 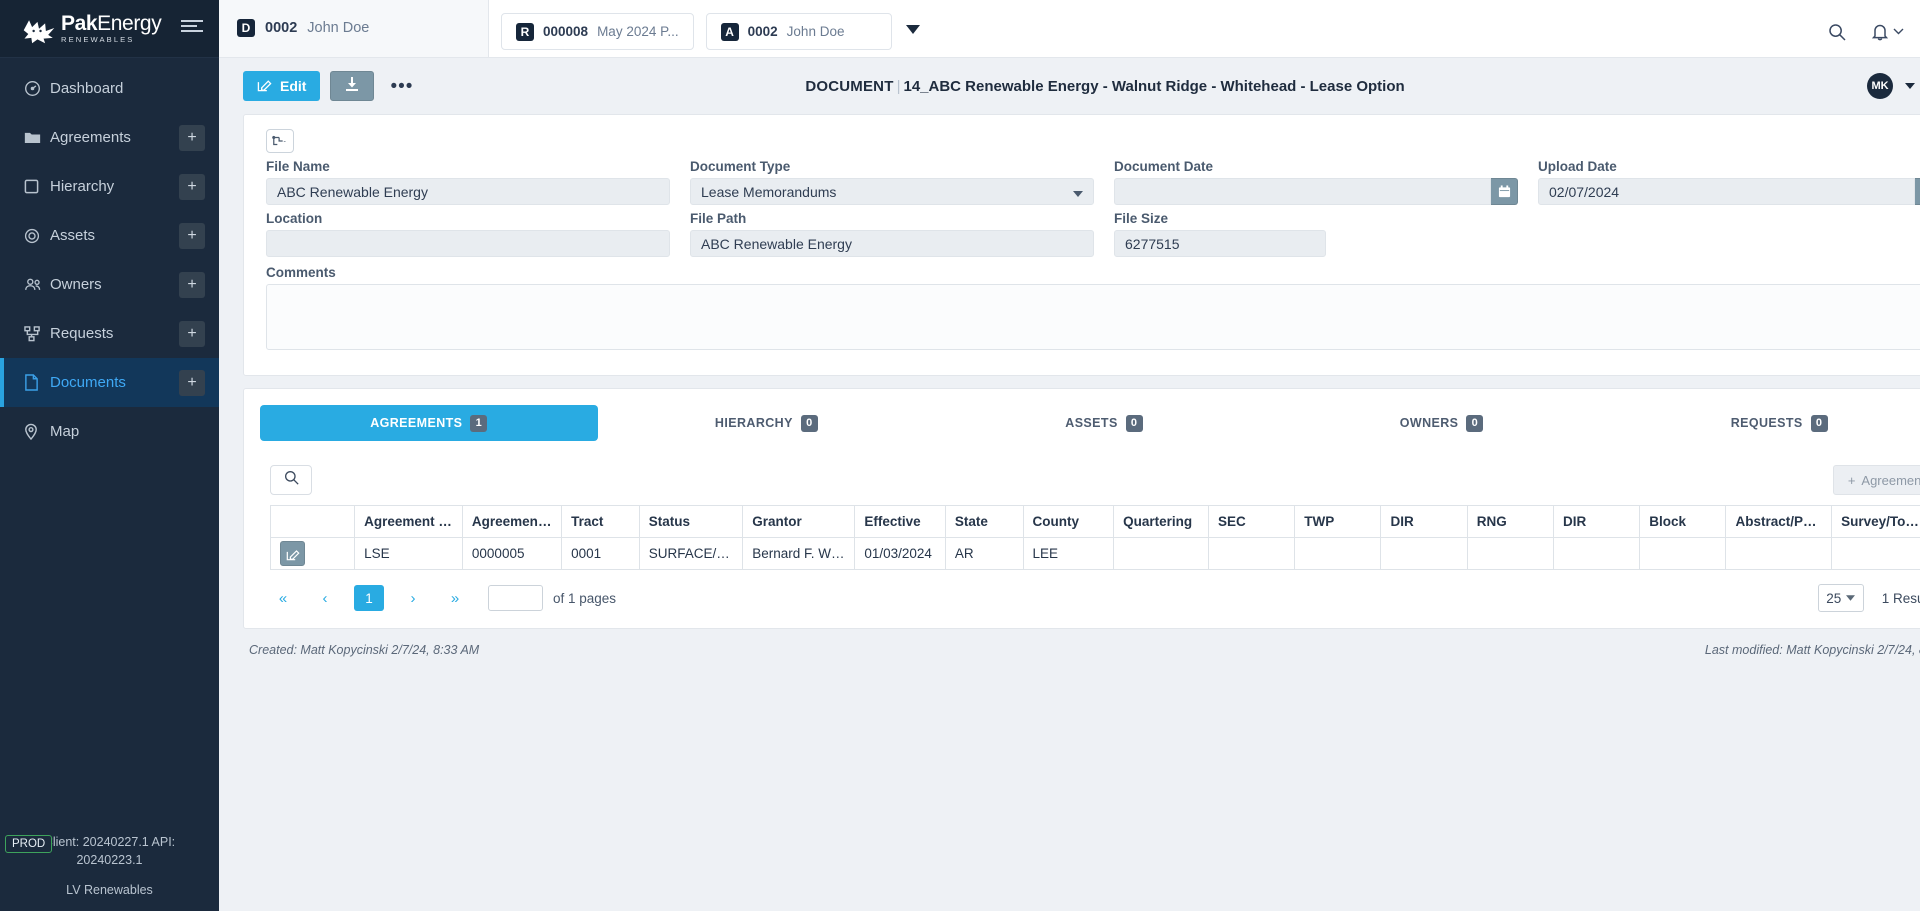 What do you see at coordinates (413, 598) in the screenshot?
I see `next-page-button: ›` at bounding box center [413, 598].